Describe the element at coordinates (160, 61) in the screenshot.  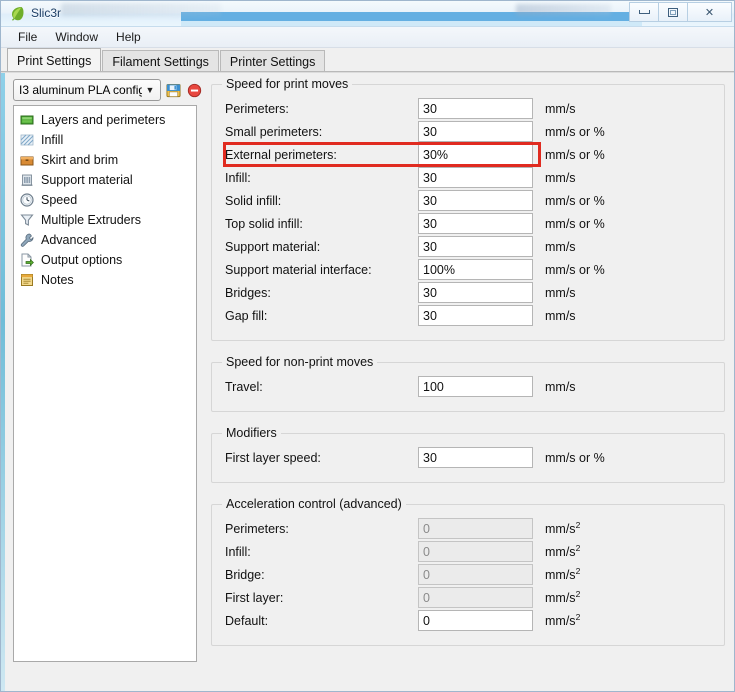
I see `tab-filament-settings: Filament Settings` at that location.